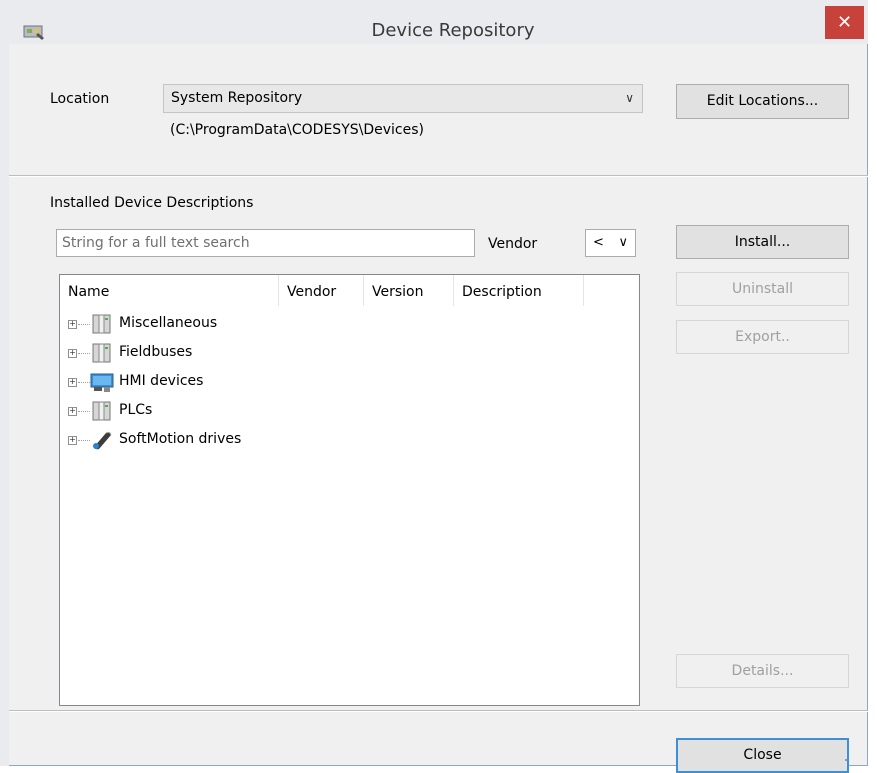  I want to click on tree-item-label: HMI devices, so click(161, 381).